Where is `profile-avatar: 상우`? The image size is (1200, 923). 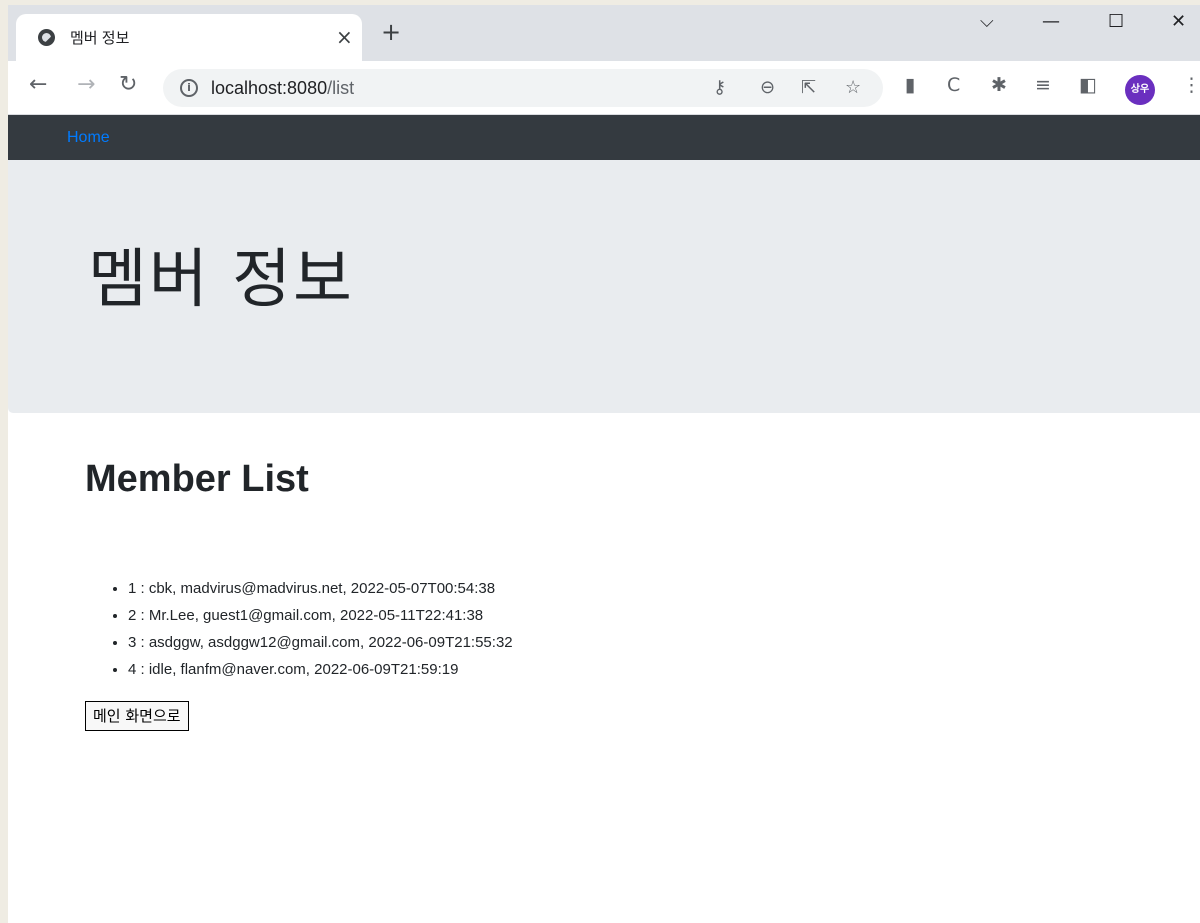
profile-avatar: 상우 is located at coordinates (1140, 90).